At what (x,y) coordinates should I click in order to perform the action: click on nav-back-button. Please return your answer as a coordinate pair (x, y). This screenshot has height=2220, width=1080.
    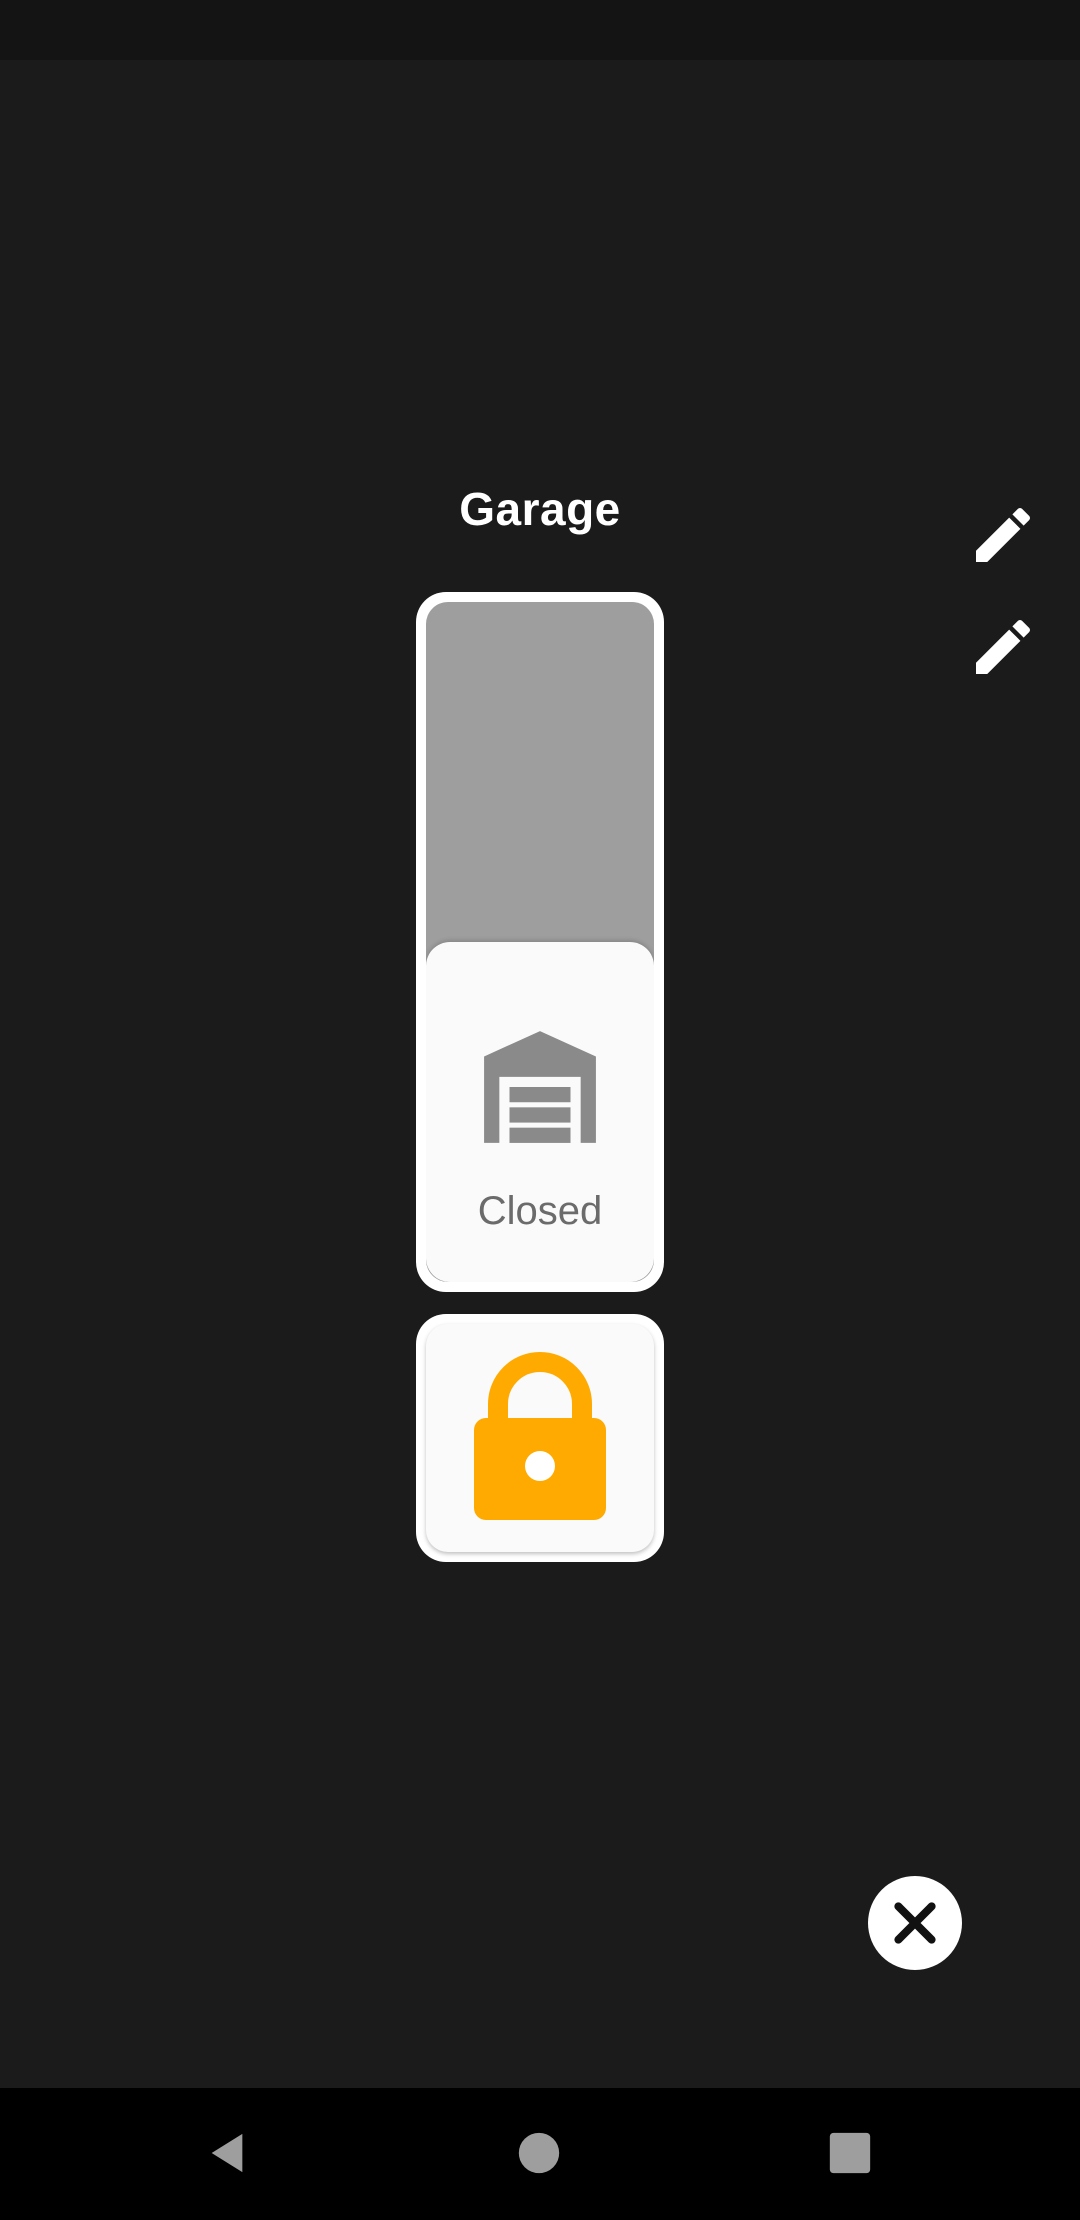
    Looking at the image, I should click on (227, 2153).